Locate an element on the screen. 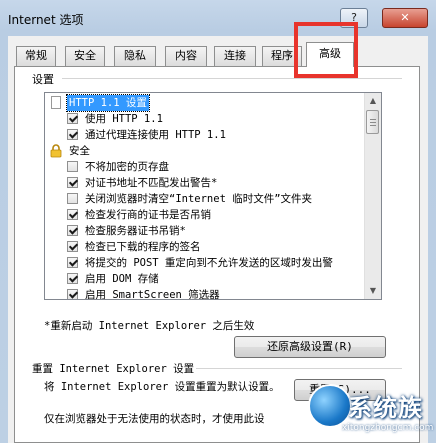  scrollbar-thumb is located at coordinates (372, 122).